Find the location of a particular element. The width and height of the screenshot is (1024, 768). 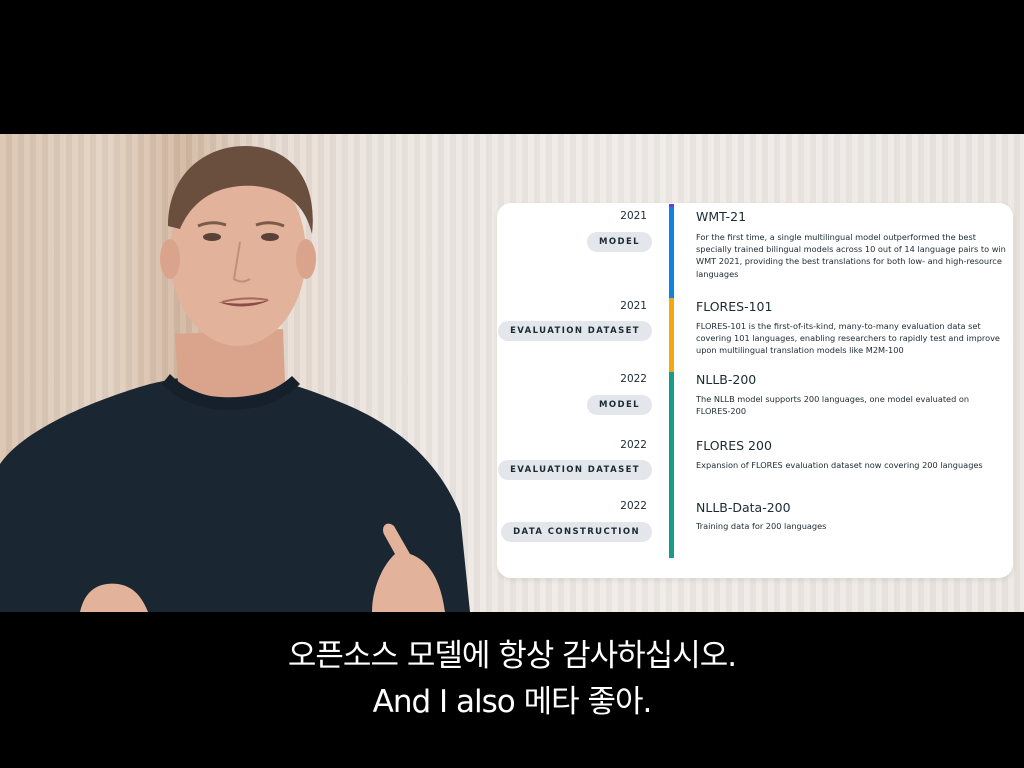

timeline-bar-flores101 is located at coordinates (671, 335).